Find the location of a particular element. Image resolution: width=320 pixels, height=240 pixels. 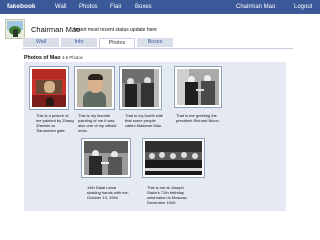

profile-name: Chairman Mao is located at coordinates (56, 29).